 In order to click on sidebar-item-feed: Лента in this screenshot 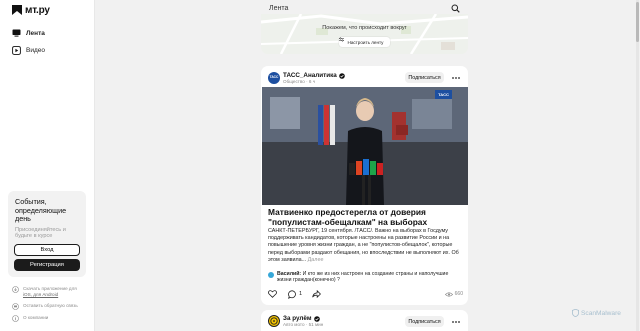, I will do `click(28, 33)`.